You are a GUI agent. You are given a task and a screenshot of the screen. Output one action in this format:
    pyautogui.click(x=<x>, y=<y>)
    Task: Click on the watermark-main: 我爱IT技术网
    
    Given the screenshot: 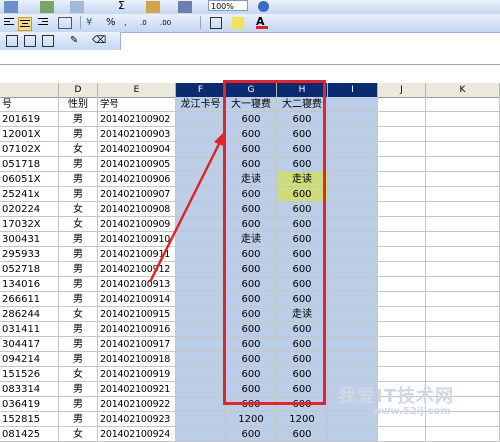 What is the action you would take?
    pyautogui.click(x=396, y=396)
    